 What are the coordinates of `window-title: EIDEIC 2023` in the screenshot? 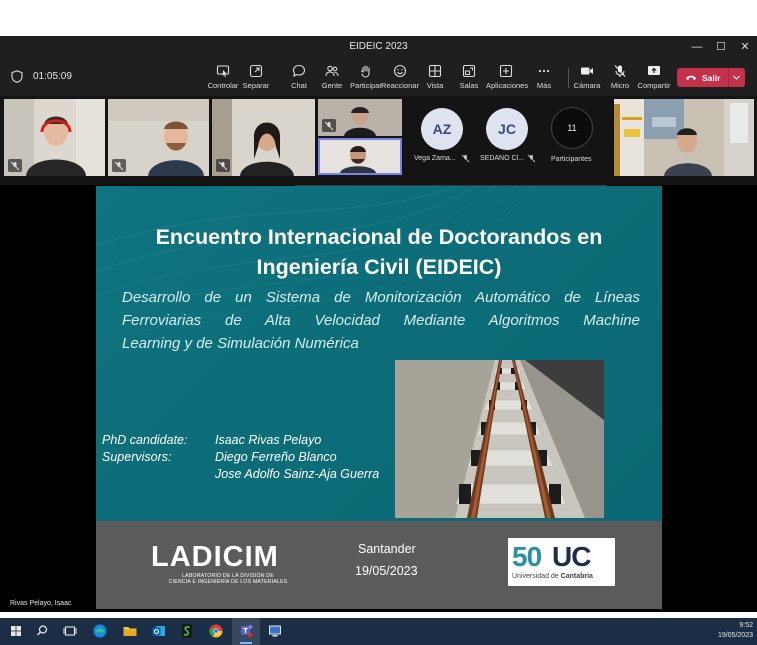 It's located at (378, 46).